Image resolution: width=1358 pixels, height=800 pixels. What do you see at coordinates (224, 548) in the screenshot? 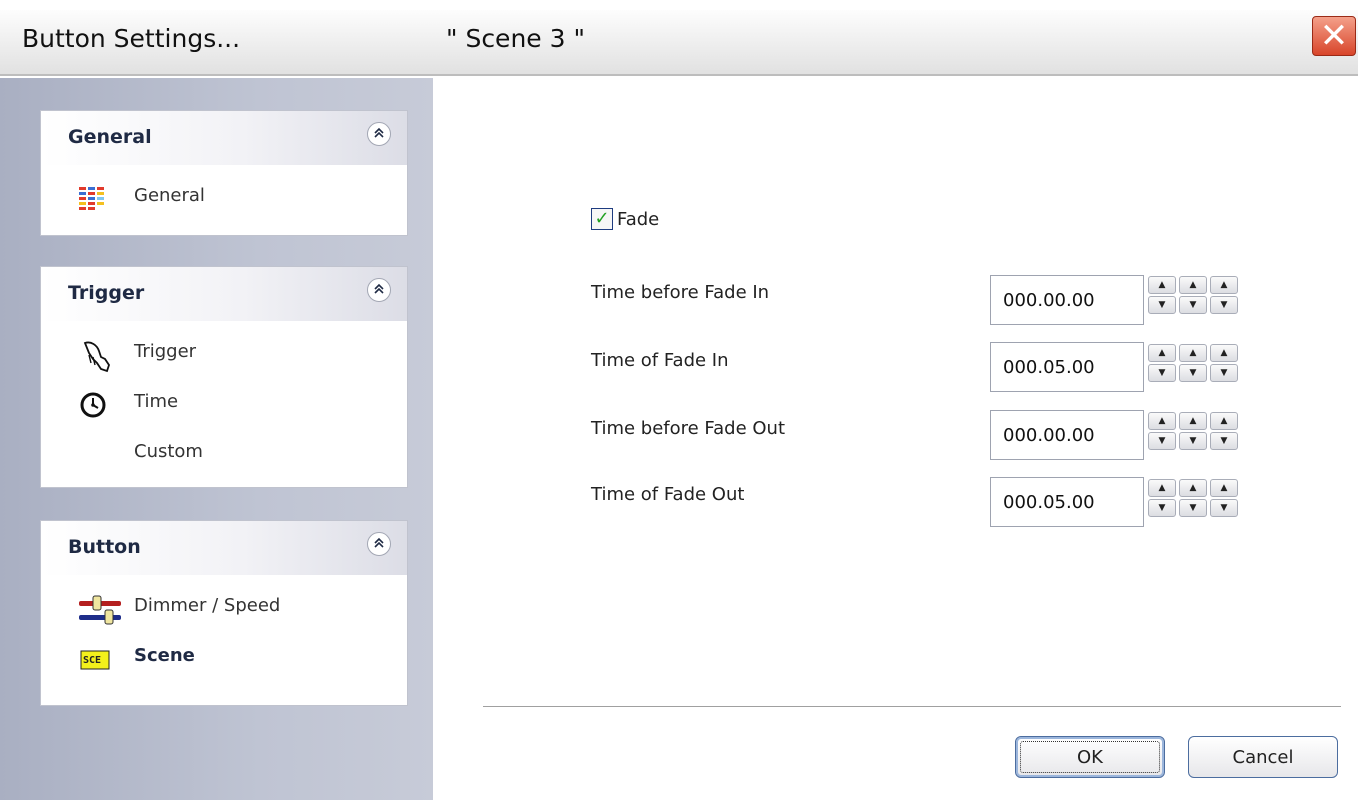
I see `panel-header-button: Button` at bounding box center [224, 548].